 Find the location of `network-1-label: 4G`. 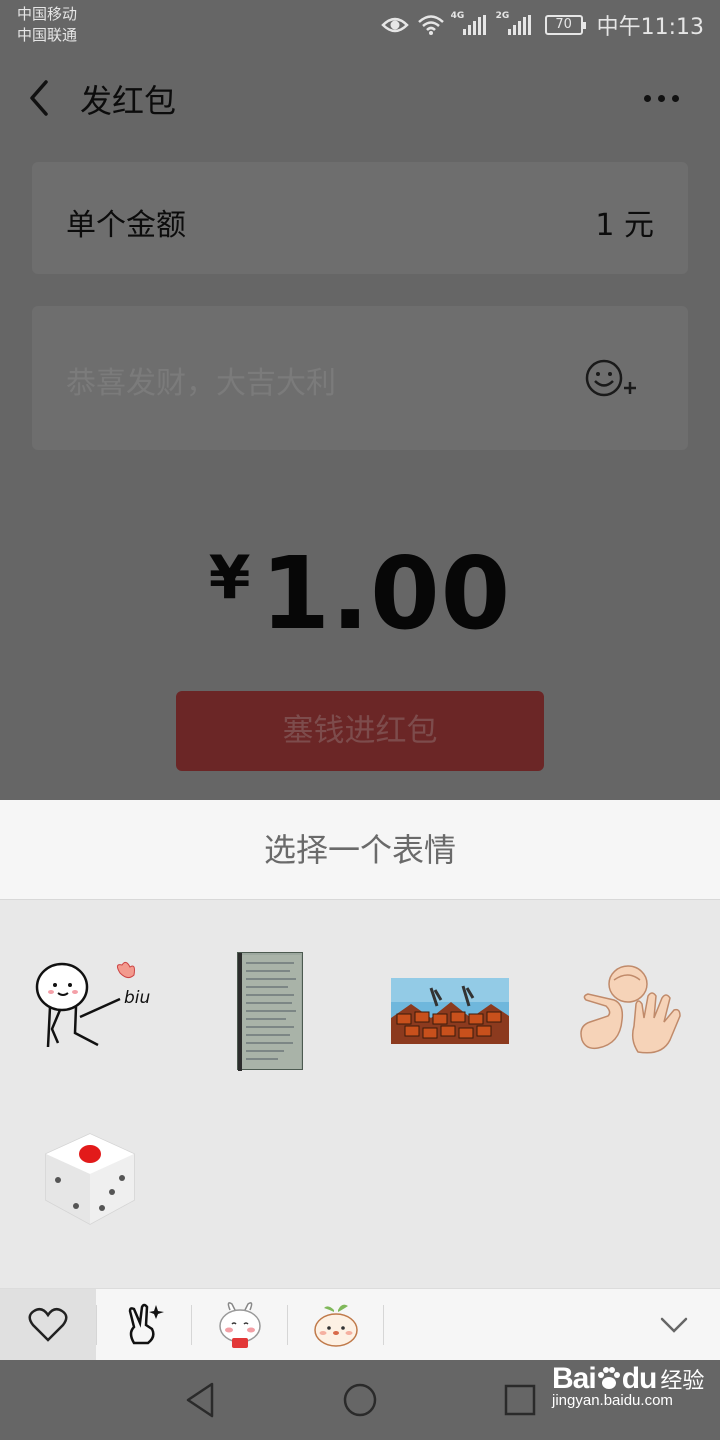

network-1-label: 4G is located at coordinates (457, 16).